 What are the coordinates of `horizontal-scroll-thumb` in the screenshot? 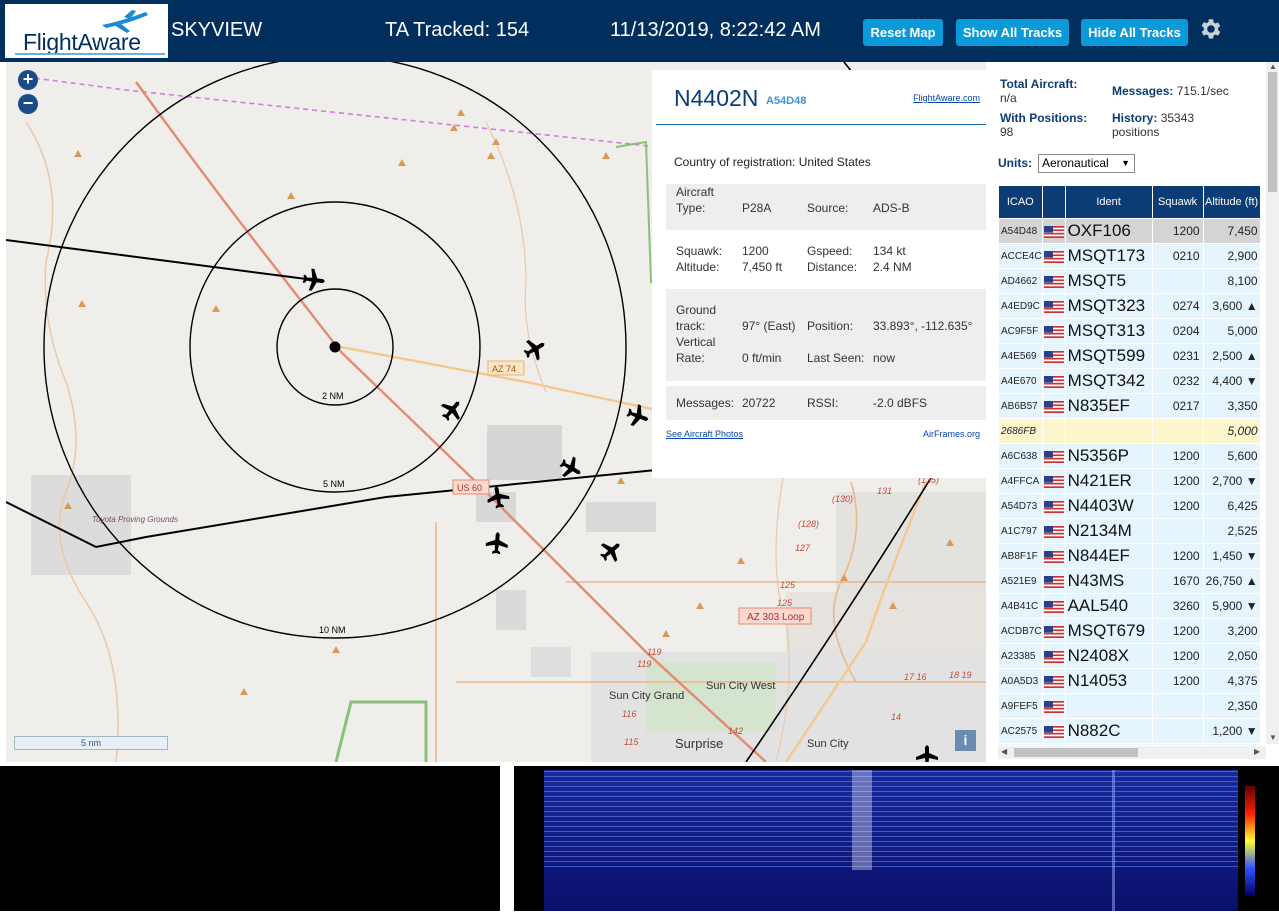 It's located at (1076, 752).